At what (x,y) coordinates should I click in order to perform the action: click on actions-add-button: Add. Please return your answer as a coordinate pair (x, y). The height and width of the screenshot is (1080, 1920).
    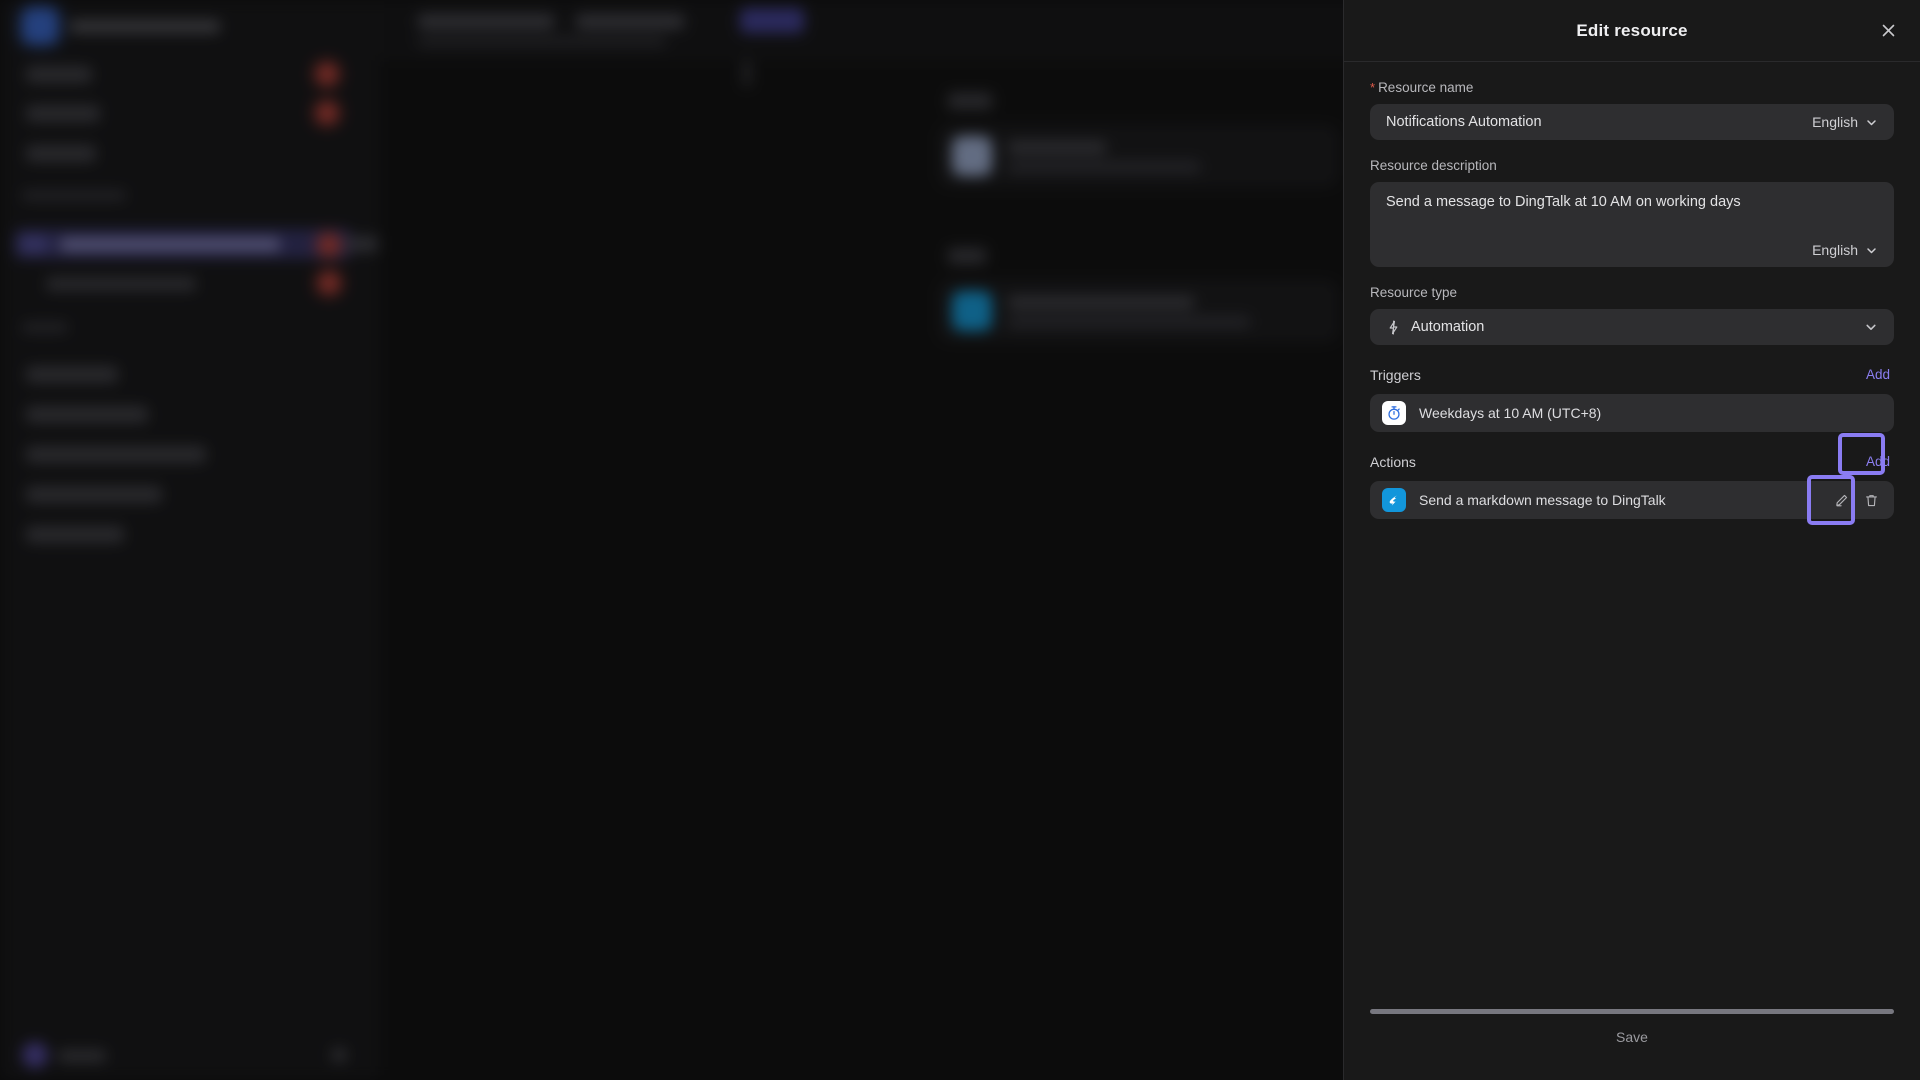
    Looking at the image, I should click on (1878, 461).